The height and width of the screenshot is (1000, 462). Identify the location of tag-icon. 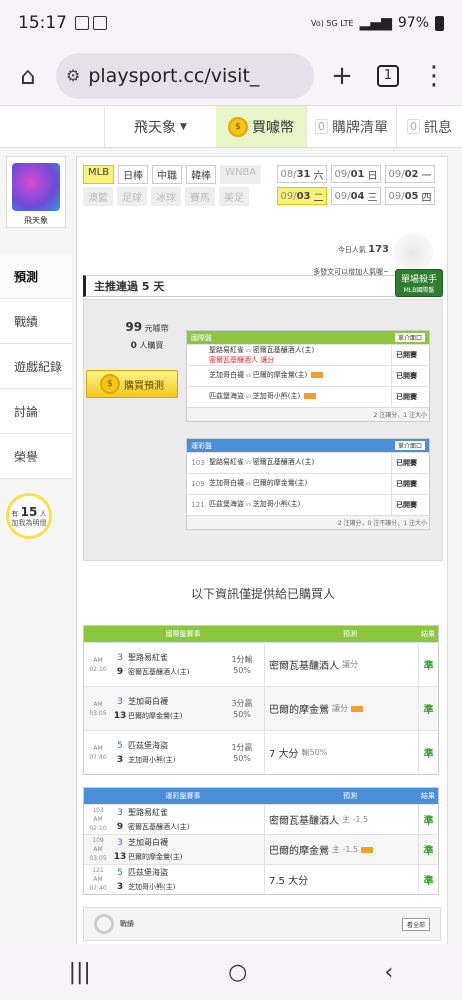
(310, 396).